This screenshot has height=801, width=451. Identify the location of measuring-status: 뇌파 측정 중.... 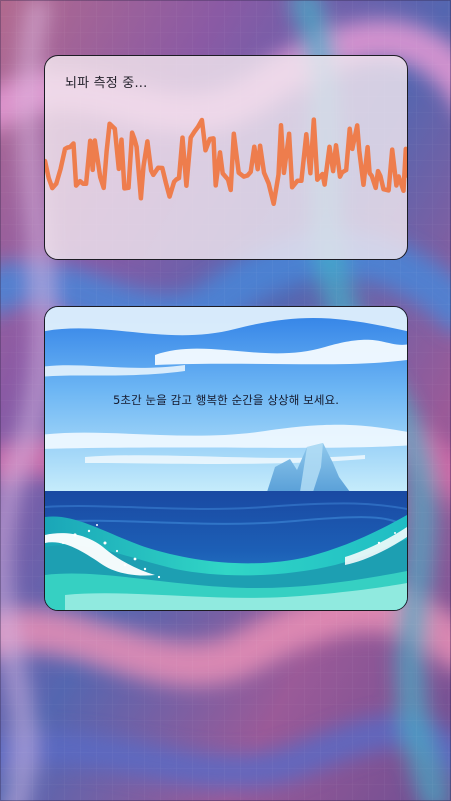
(106, 83).